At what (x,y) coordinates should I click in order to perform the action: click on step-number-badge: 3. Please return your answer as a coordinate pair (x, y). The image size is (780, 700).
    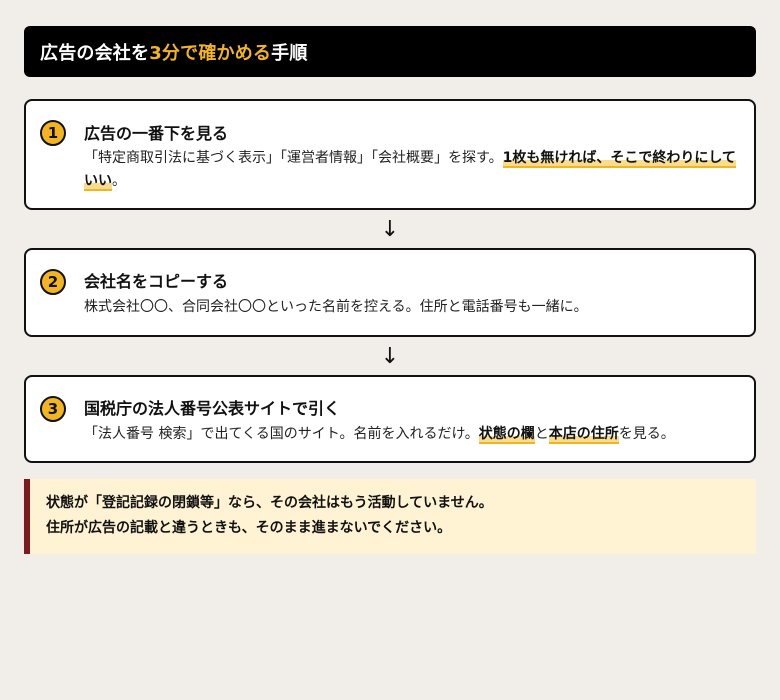
    Looking at the image, I should click on (53, 409).